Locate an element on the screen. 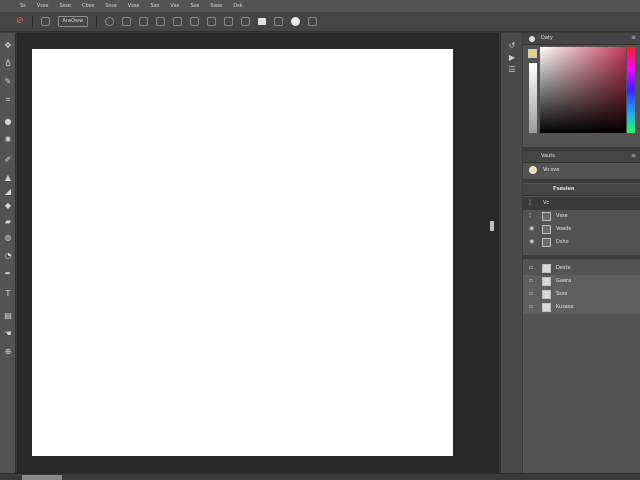  gradient-tool-icon: ▰ is located at coordinates (8, 222).